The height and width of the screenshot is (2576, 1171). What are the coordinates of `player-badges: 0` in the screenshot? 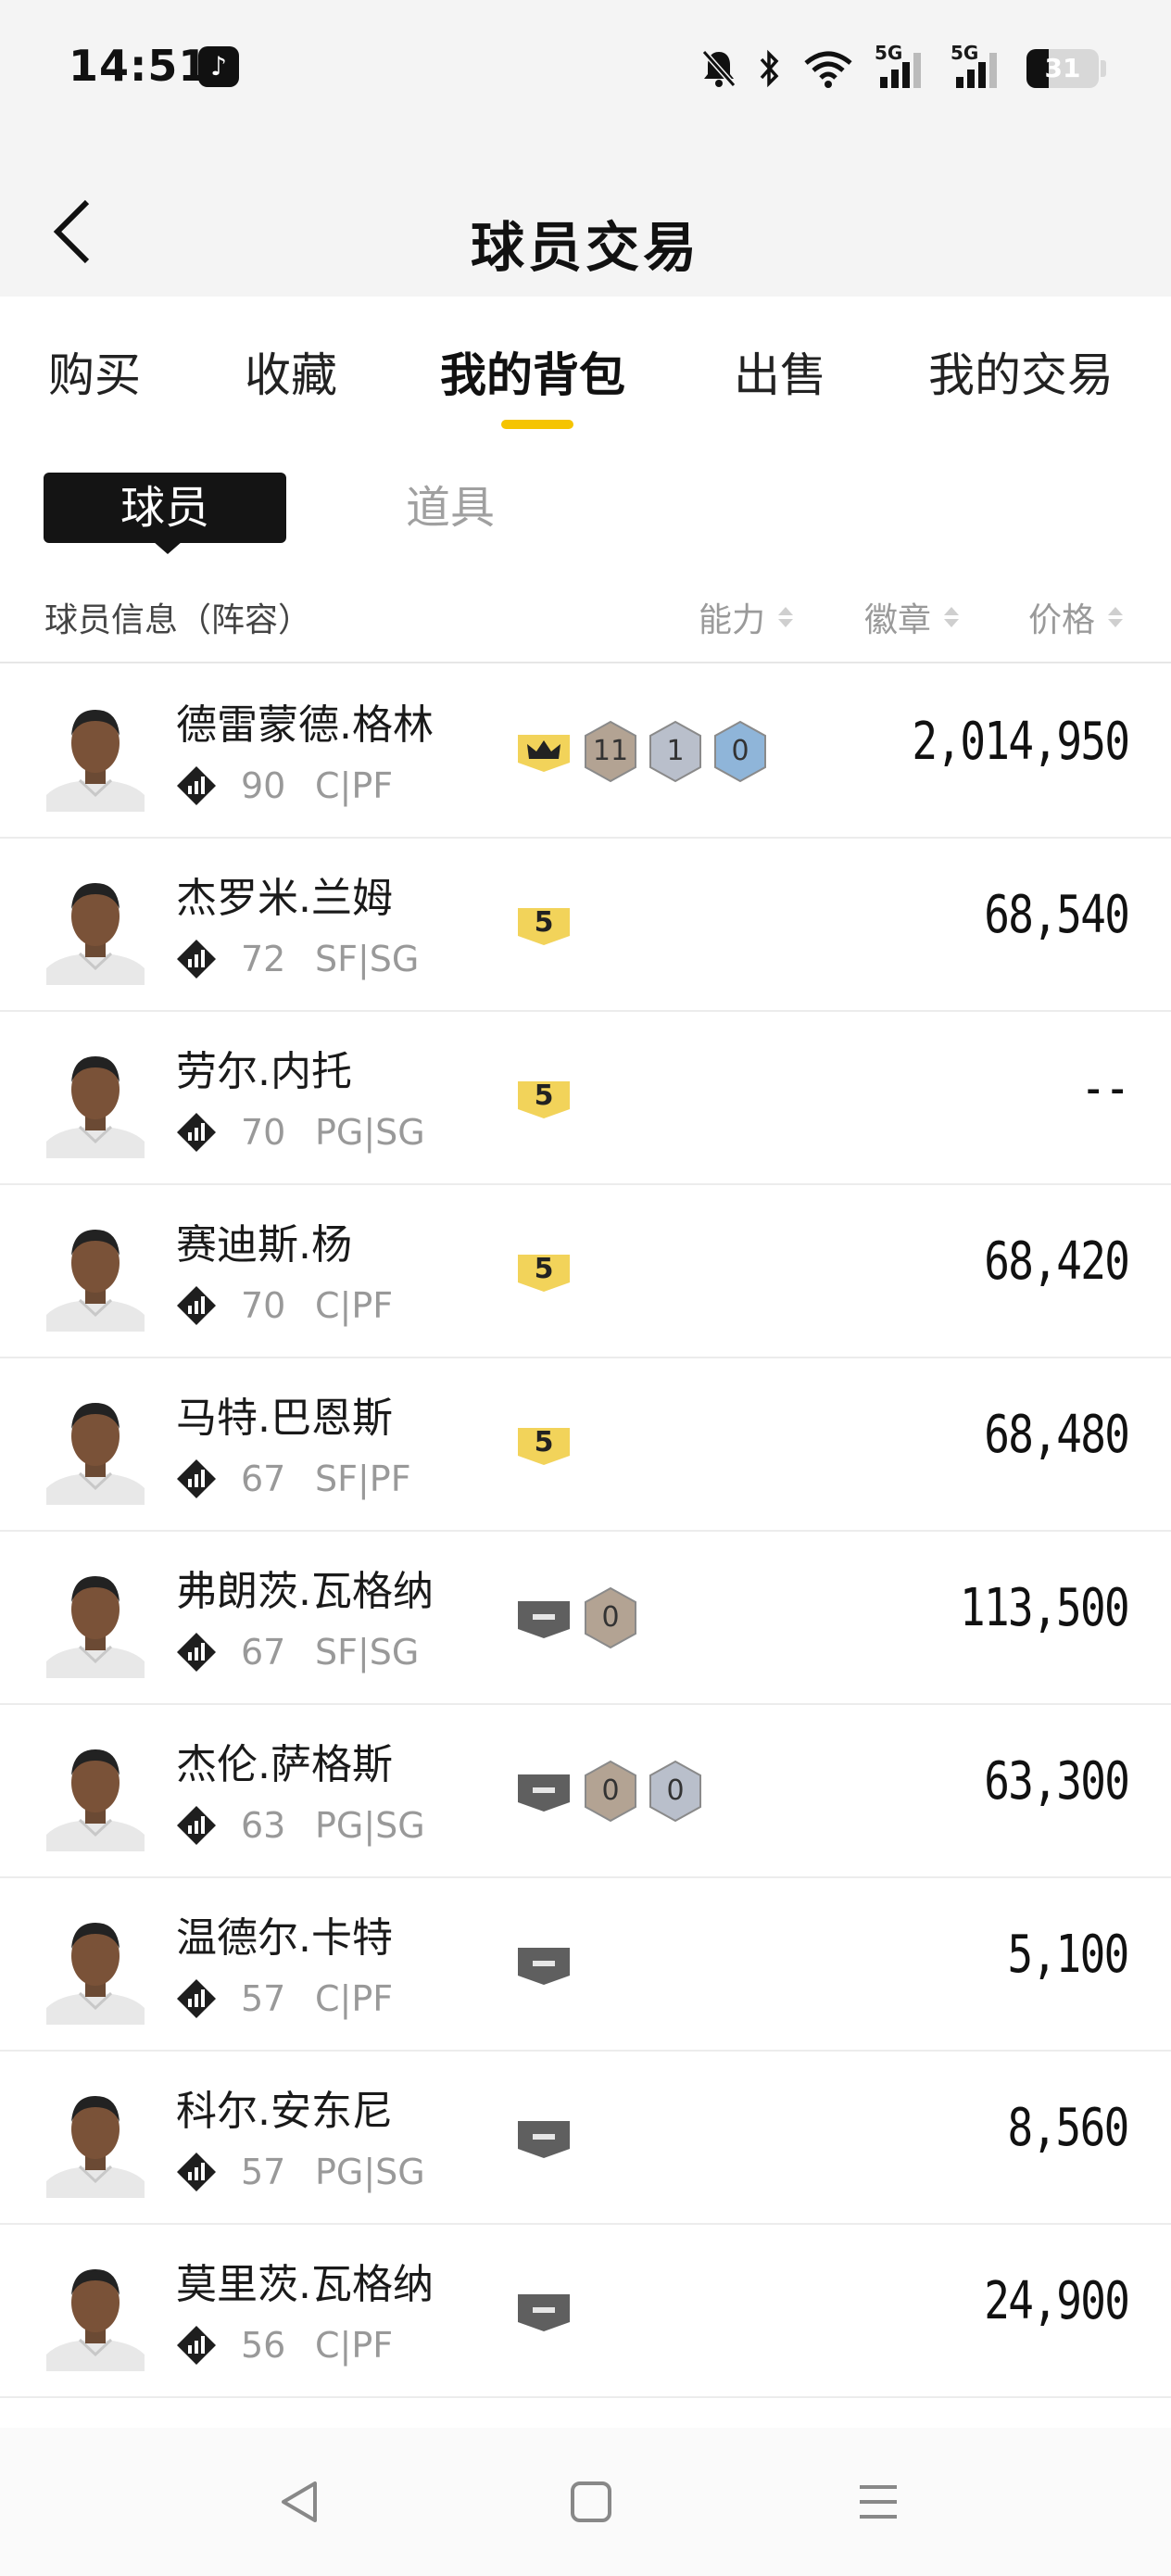 It's located at (576, 1618).